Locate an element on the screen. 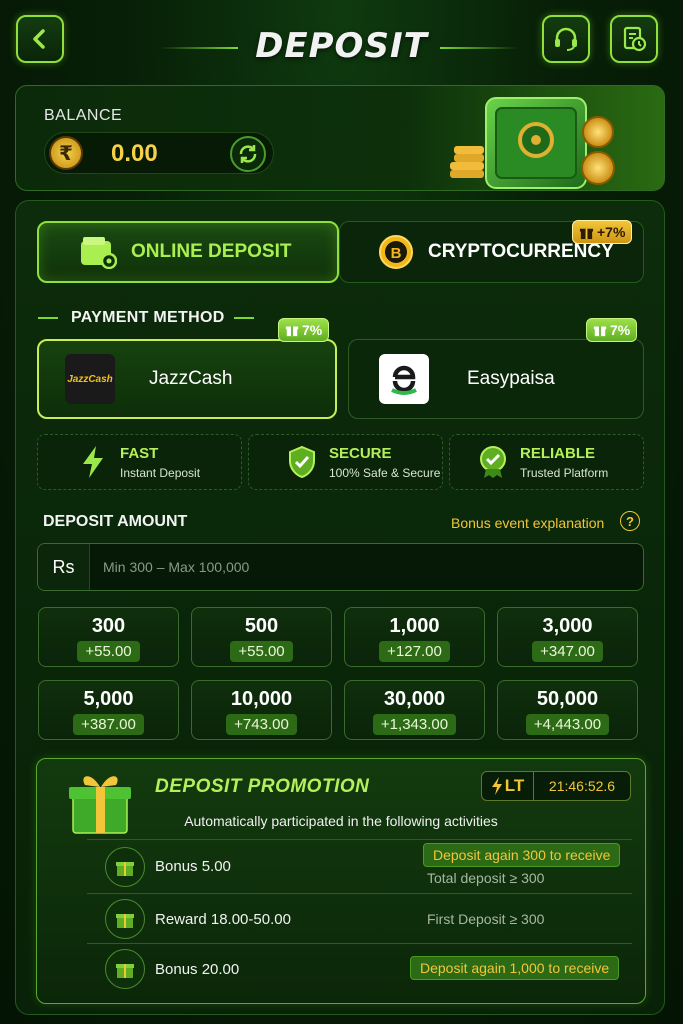 The image size is (683, 1024). refresh-icon is located at coordinates (248, 154).